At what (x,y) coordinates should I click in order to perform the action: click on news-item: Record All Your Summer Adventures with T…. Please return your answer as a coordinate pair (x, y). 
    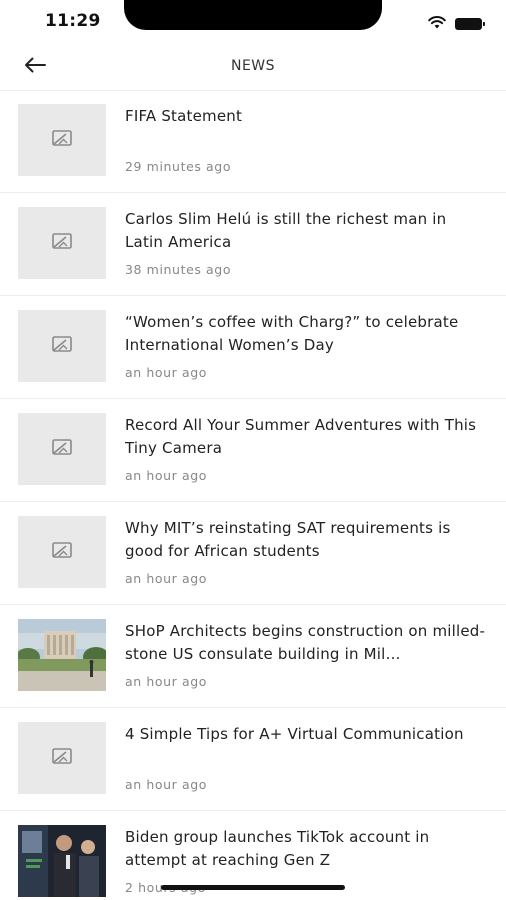
    Looking at the image, I should click on (253, 450).